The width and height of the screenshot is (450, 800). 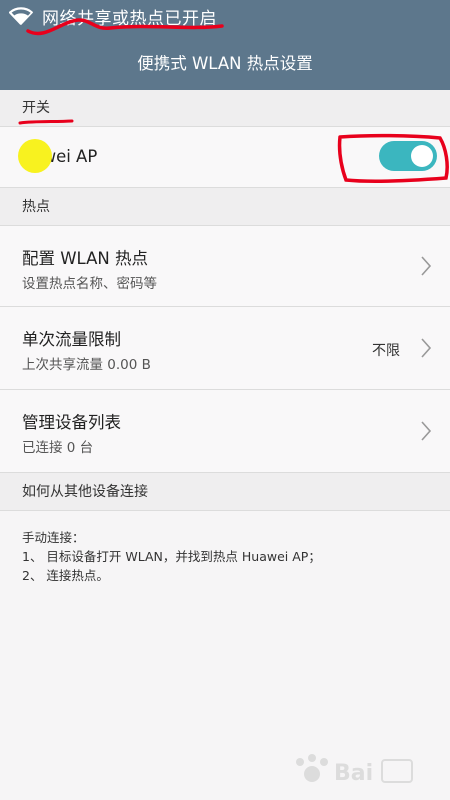 What do you see at coordinates (225, 157) in the screenshot?
I see `hotspot-switch-row: uawei AP` at bounding box center [225, 157].